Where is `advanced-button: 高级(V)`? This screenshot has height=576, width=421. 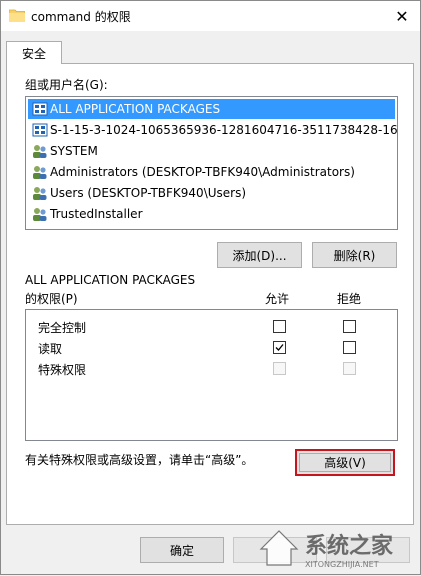
advanced-button: 高级(V) is located at coordinates (345, 462).